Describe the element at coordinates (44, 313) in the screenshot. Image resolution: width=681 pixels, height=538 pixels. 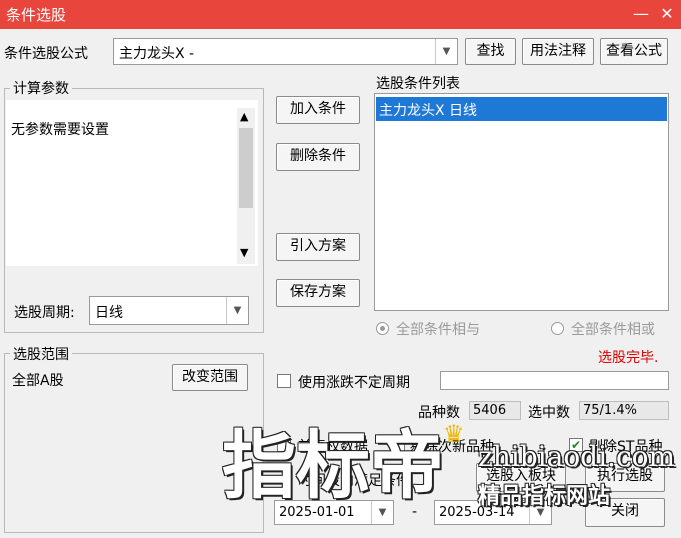
I see `period-label: 选股周期:` at that location.